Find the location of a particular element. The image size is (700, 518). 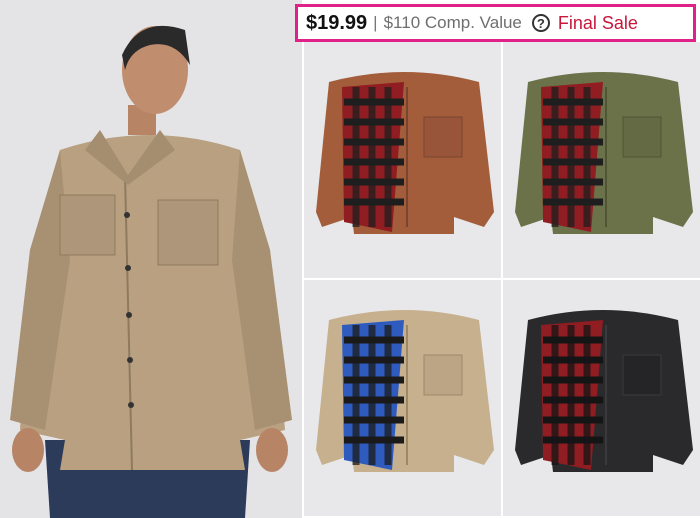

variant-olive-tile is located at coordinates (601, 160).